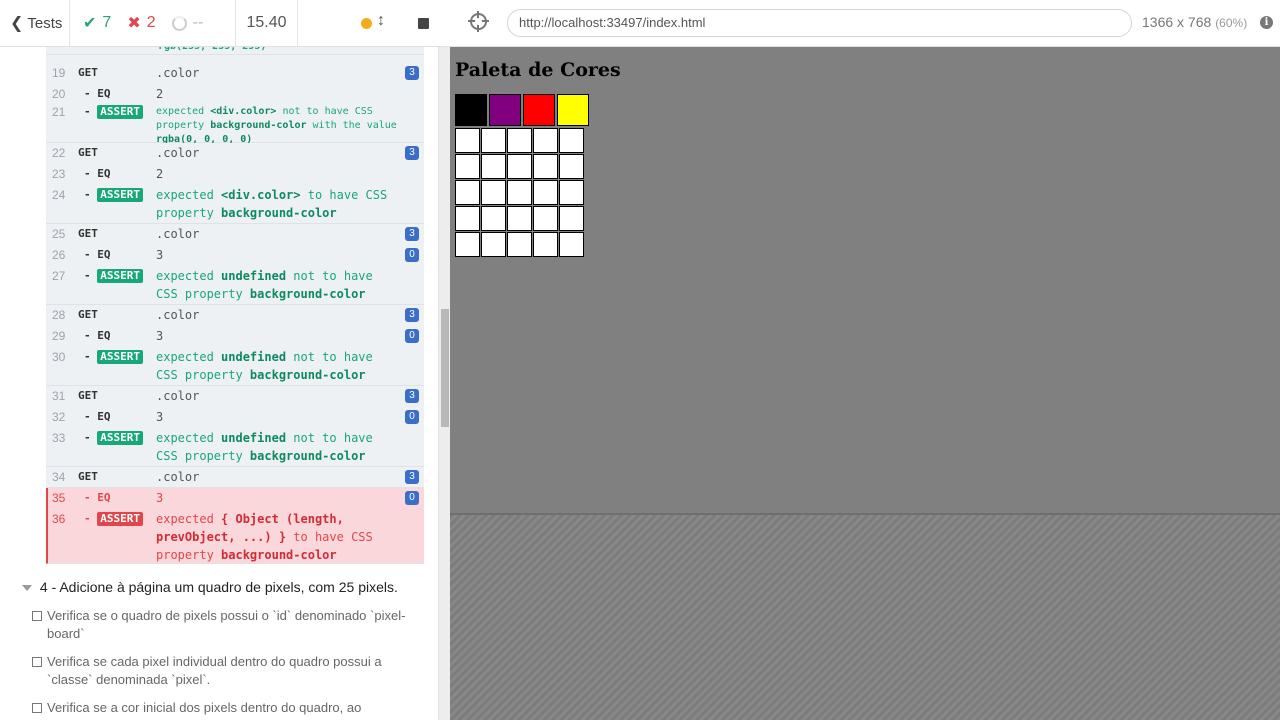 Image resolution: width=1280 pixels, height=720 pixels. What do you see at coordinates (1266, 22) in the screenshot?
I see `info-icon: i` at bounding box center [1266, 22].